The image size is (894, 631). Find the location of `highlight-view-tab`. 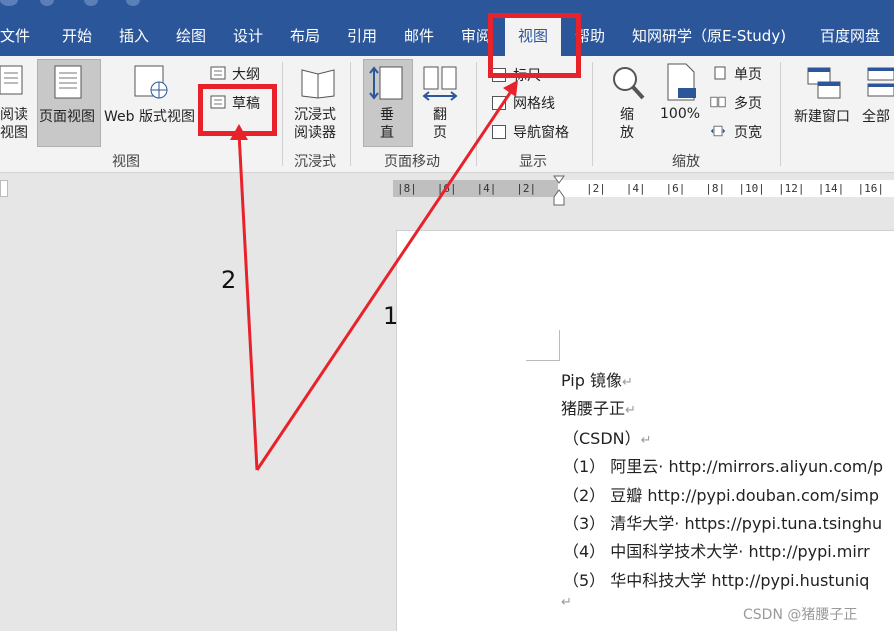

highlight-view-tab is located at coordinates (534, 45).